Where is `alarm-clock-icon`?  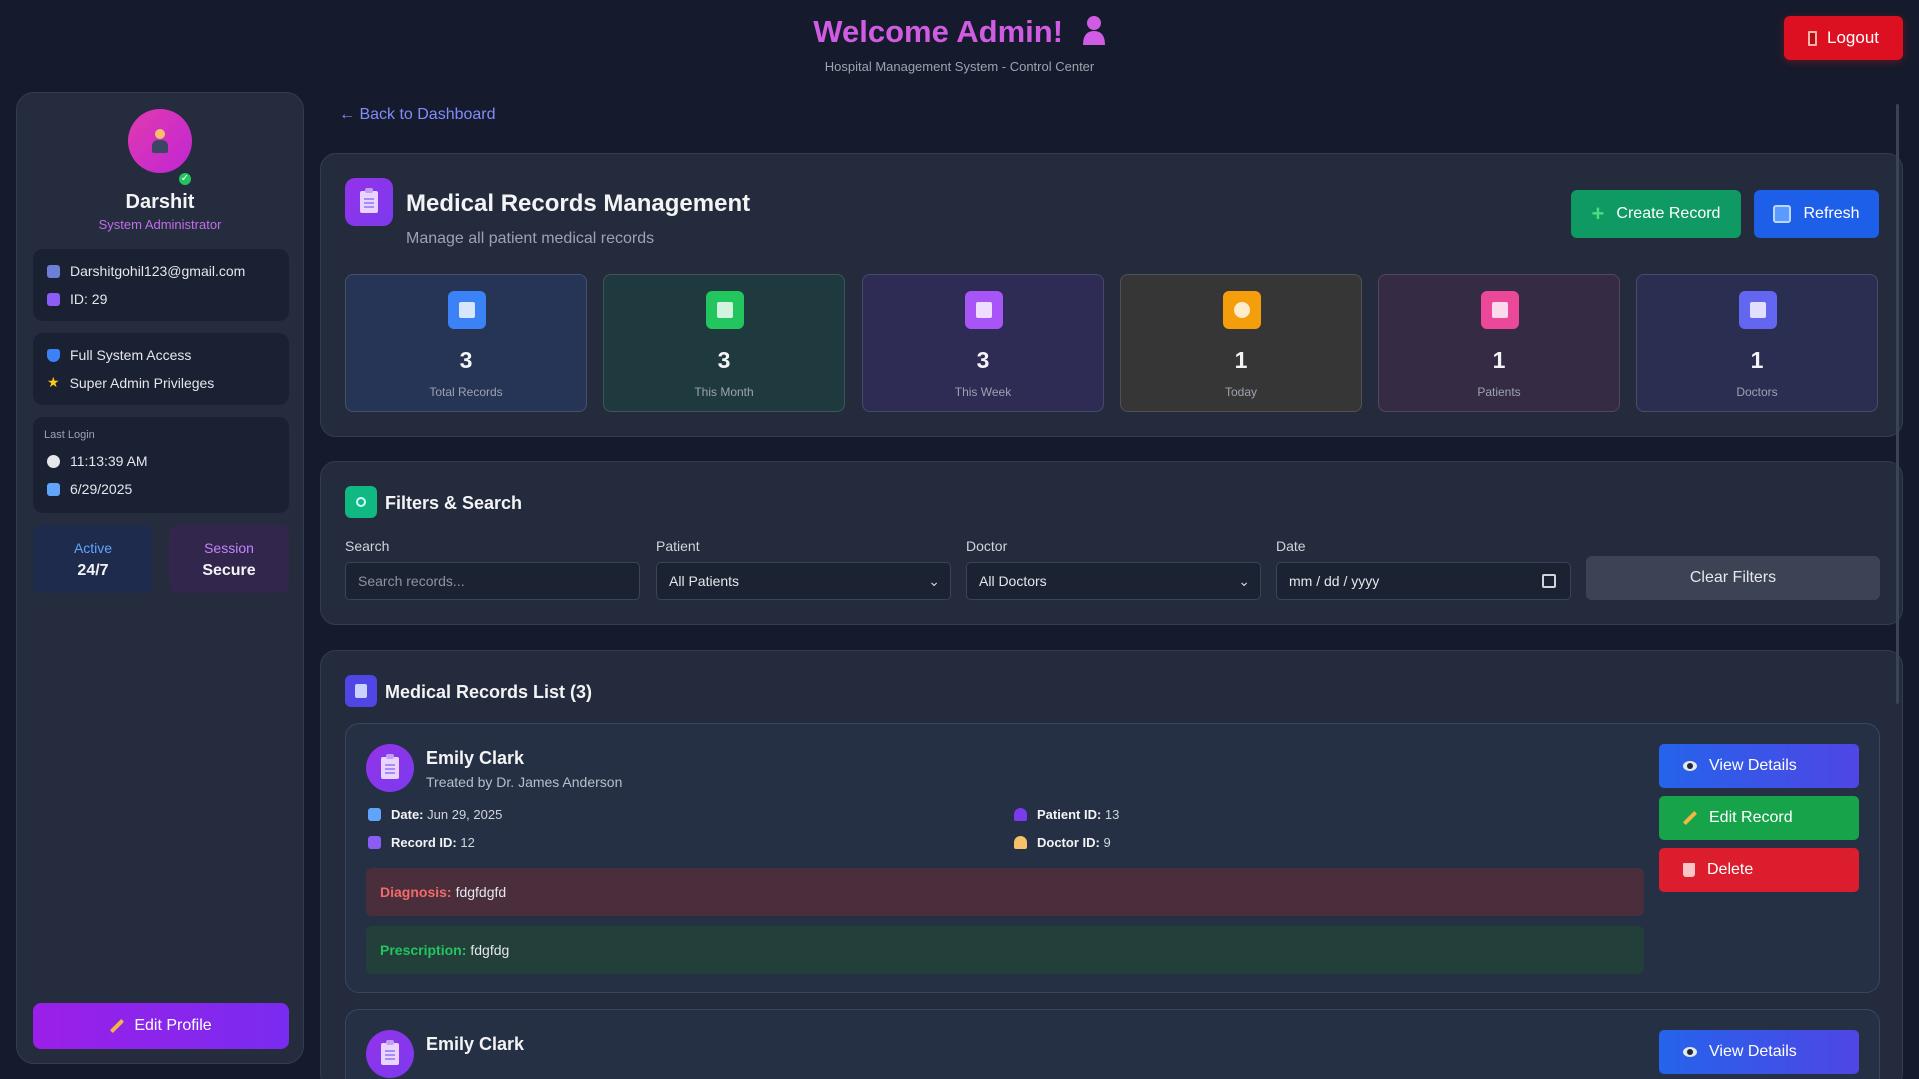 alarm-clock-icon is located at coordinates (1242, 310).